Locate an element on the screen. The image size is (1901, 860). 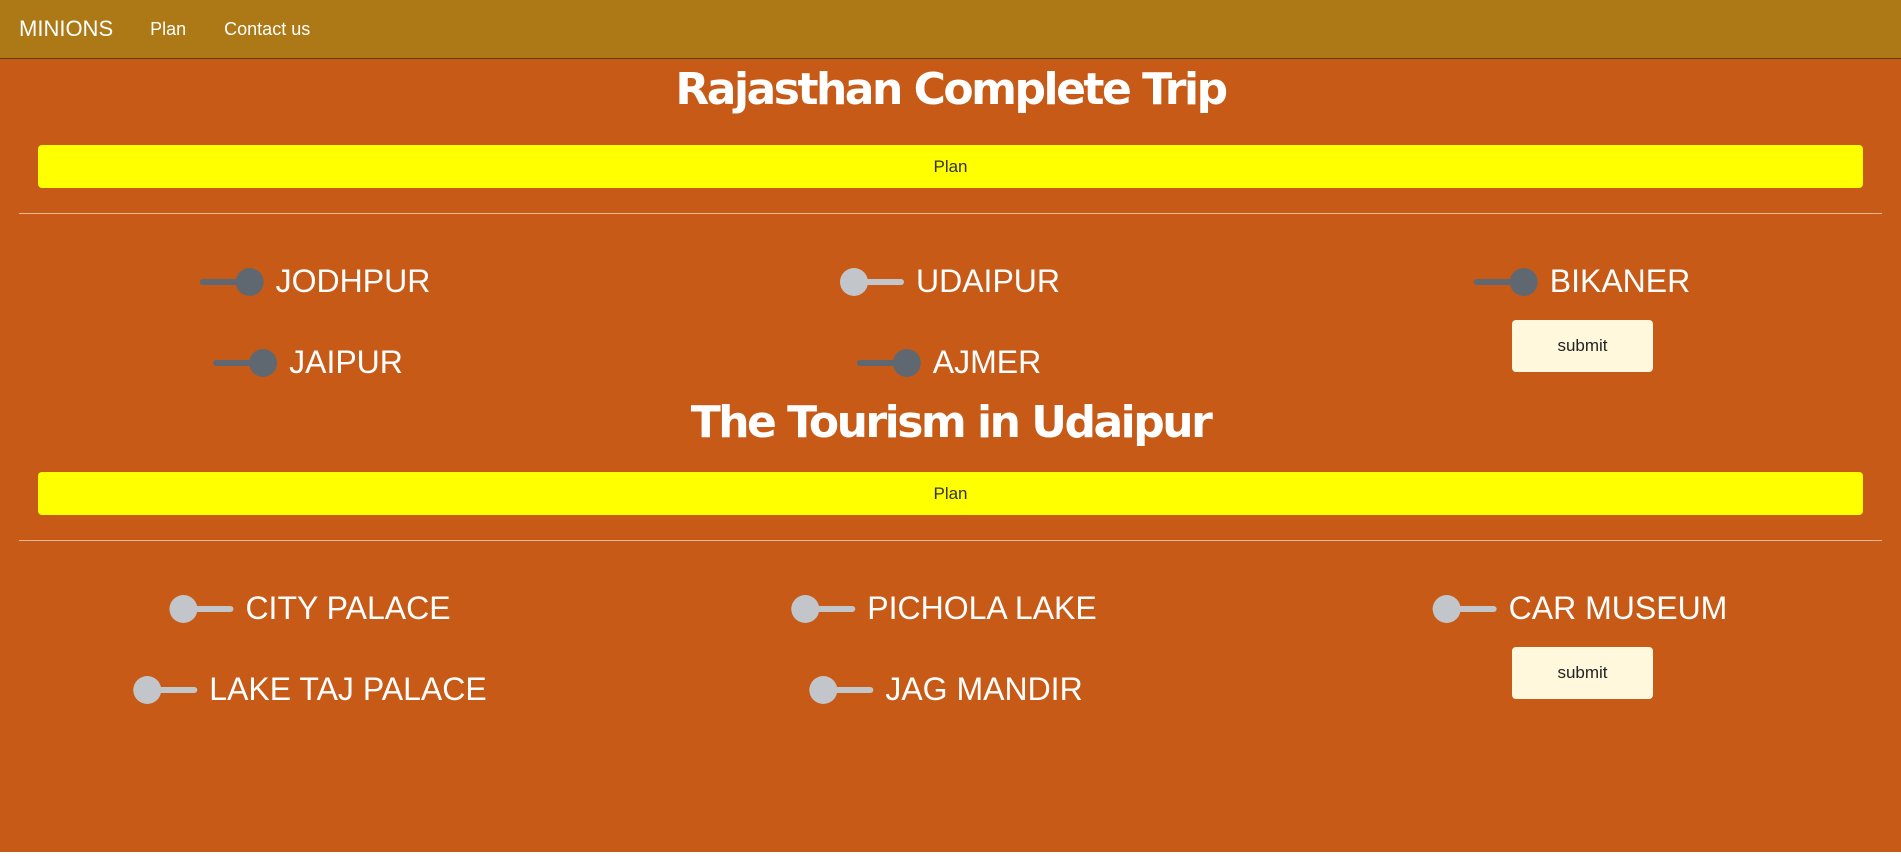
option-jaipur: JAIPUR is located at coordinates (308, 362).